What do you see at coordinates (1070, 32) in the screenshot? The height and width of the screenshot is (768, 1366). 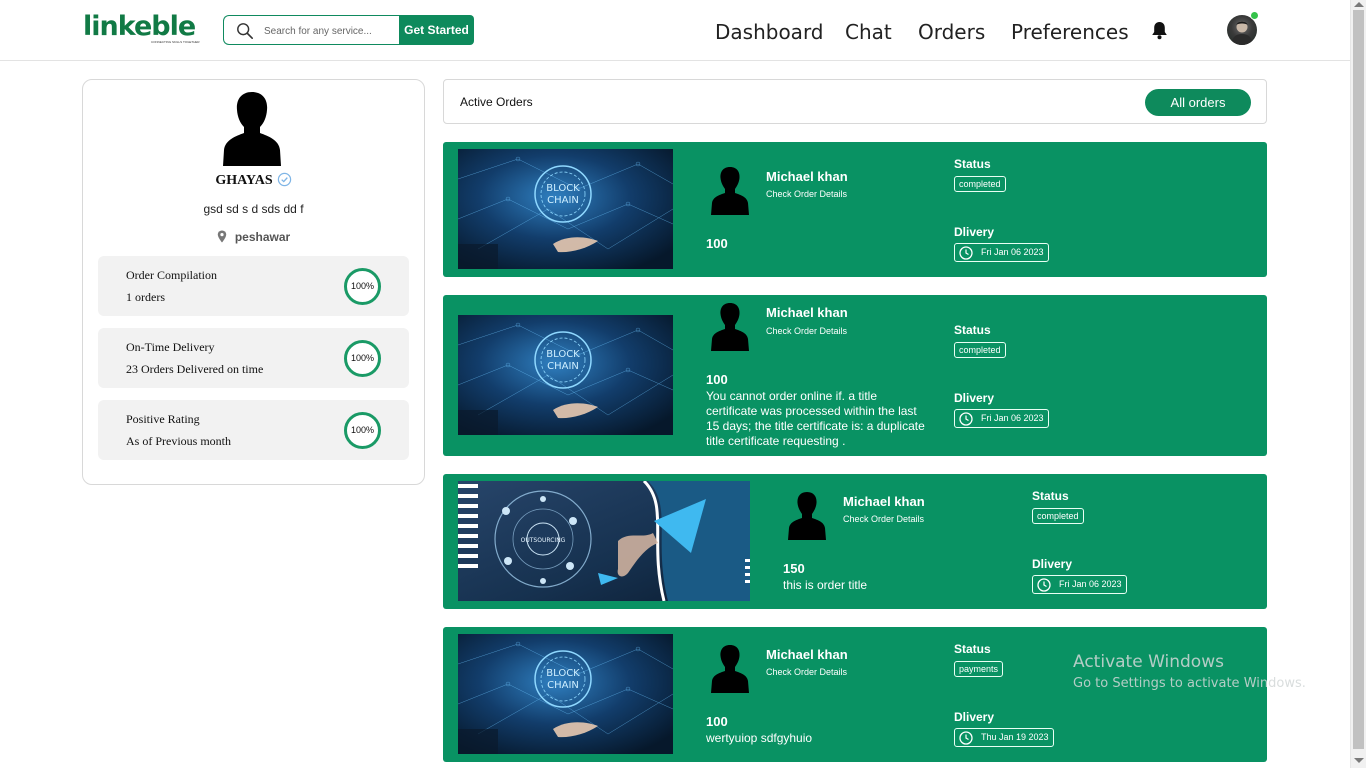 I see `nav-preferences: Preferences` at bounding box center [1070, 32].